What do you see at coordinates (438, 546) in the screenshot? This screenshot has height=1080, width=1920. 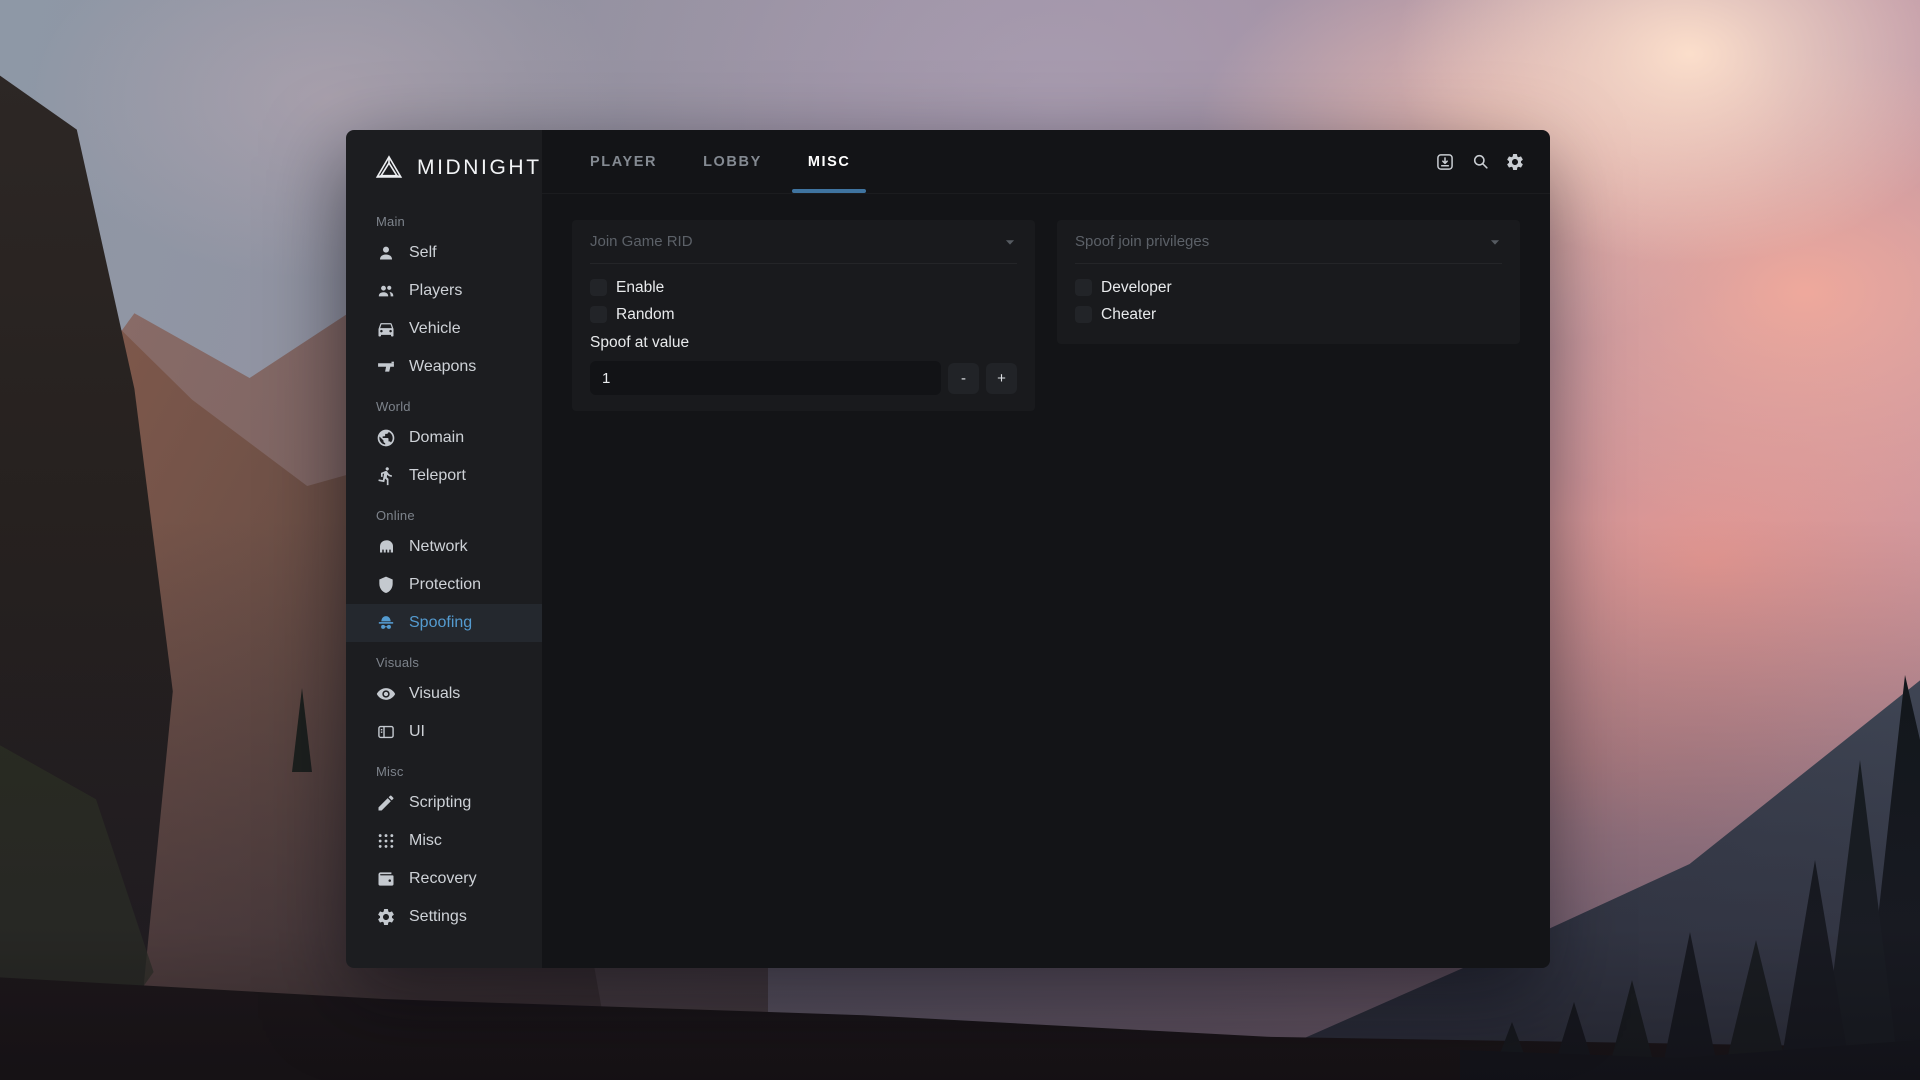 I see `sidebar-item-label: Network` at bounding box center [438, 546].